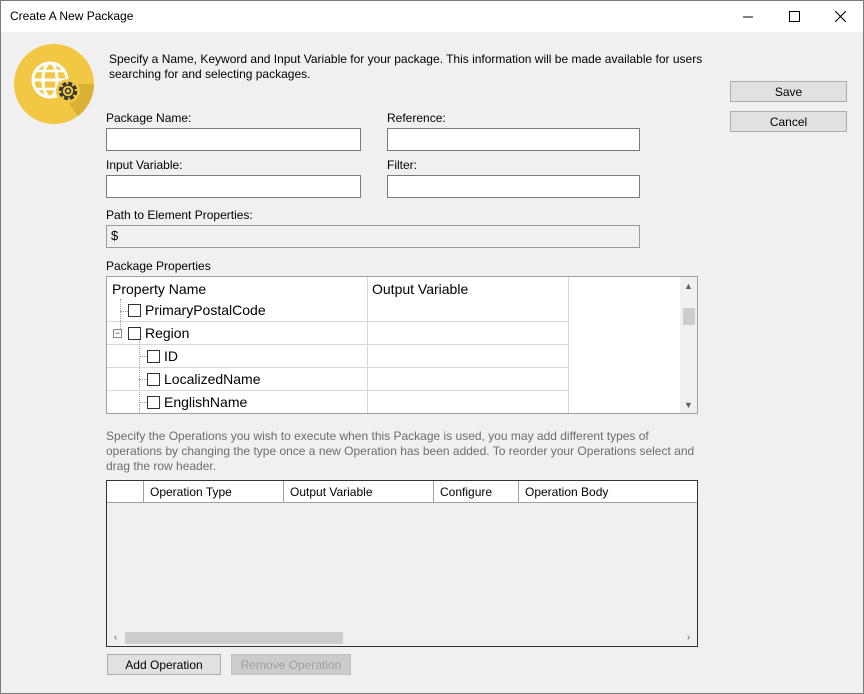 The image size is (864, 694). What do you see at coordinates (337, 310) in the screenshot?
I see `tree-row: PrimaryPostalCode` at bounding box center [337, 310].